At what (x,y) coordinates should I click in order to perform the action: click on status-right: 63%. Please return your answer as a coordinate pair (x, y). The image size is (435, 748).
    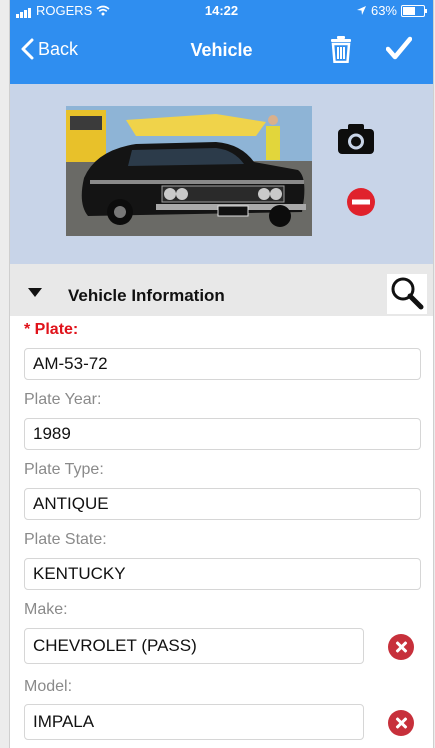
    Looking at the image, I should click on (391, 10).